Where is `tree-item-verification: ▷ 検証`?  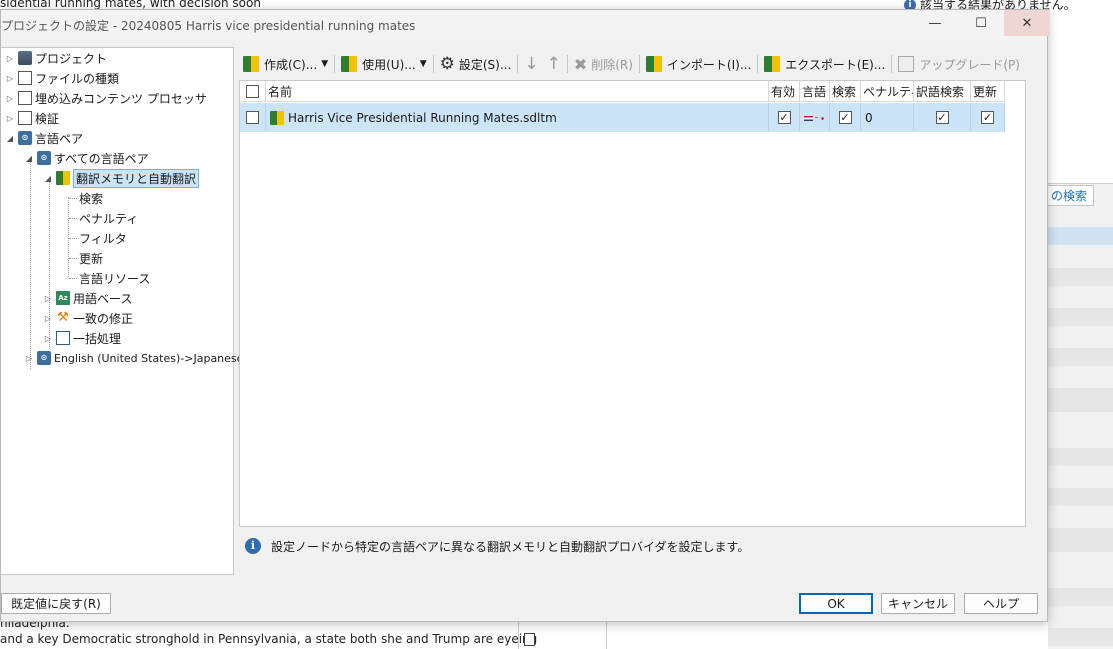
tree-item-verification: ▷ 検証 is located at coordinates (32, 118).